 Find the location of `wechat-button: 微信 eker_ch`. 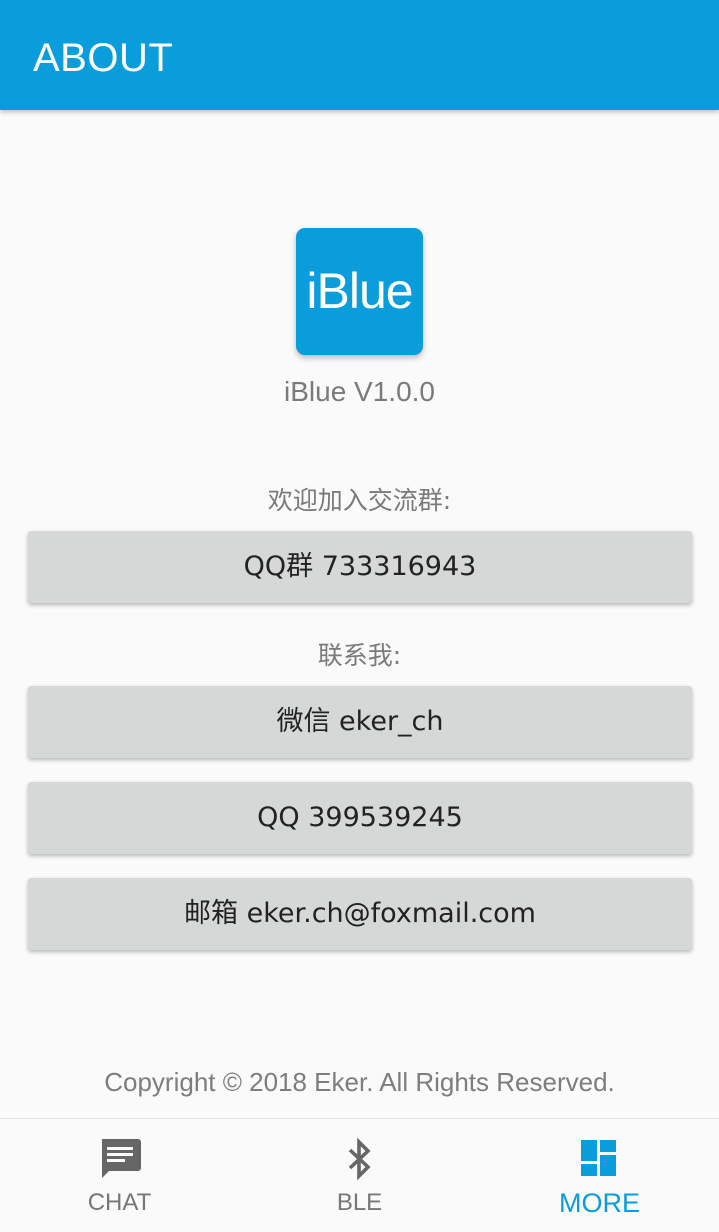

wechat-button: 微信 eker_ch is located at coordinates (360, 722).